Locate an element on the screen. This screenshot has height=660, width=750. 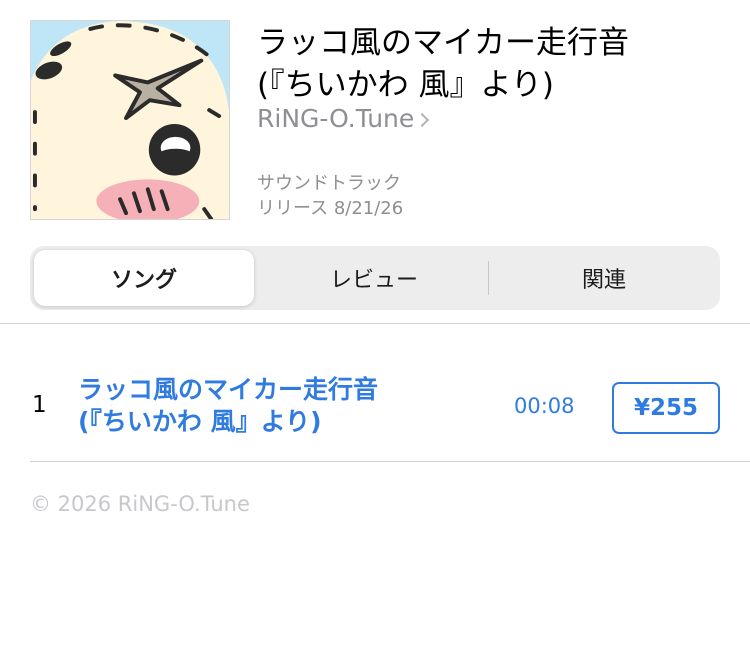
track-divider is located at coordinates (390, 461).